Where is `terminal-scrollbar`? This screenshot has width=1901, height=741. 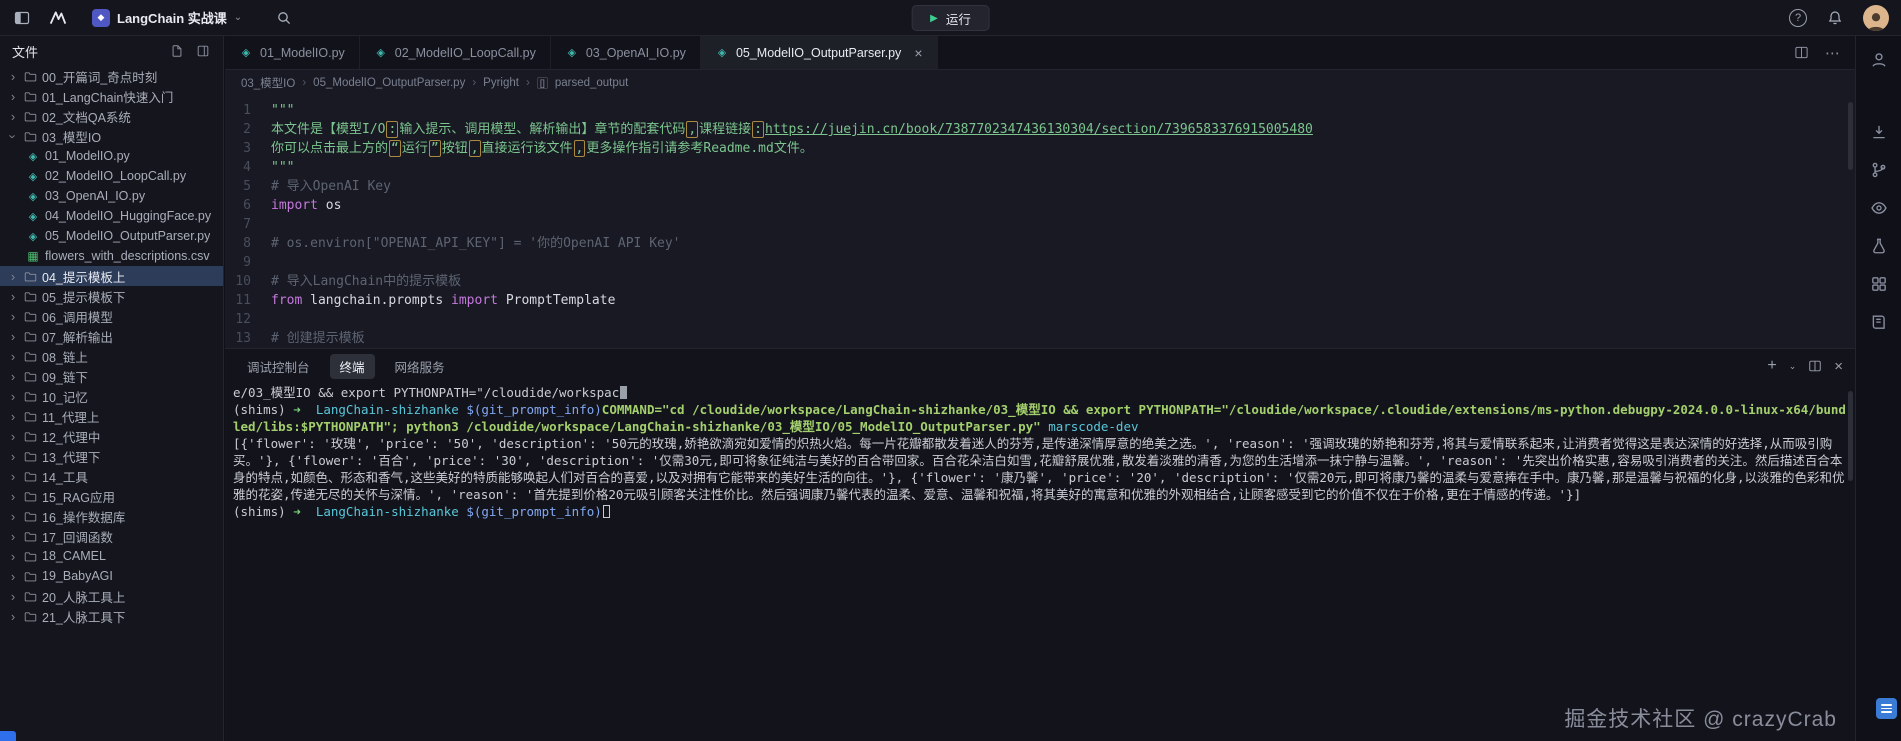
terminal-scrollbar is located at coordinates (1850, 436).